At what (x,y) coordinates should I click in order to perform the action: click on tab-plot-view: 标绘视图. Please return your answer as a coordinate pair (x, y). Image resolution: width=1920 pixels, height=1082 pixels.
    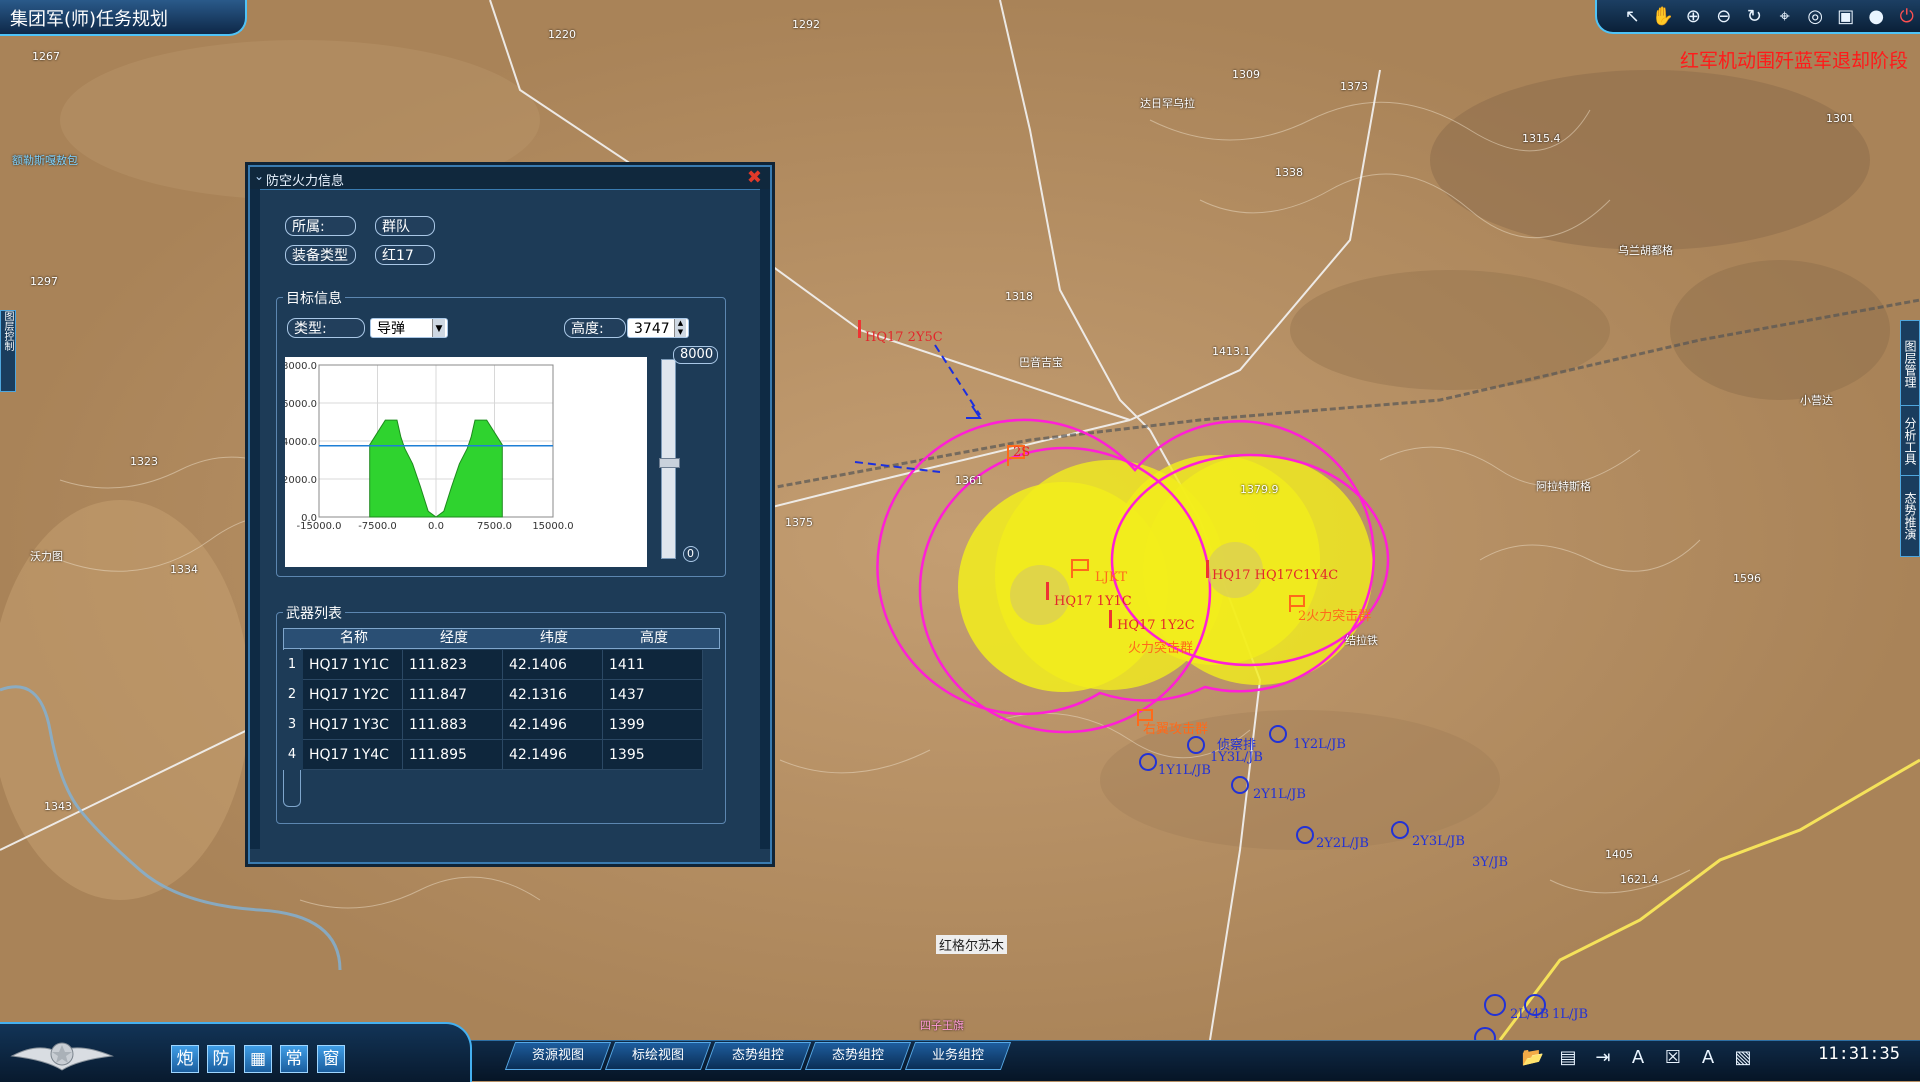
    Looking at the image, I should click on (658, 1056).